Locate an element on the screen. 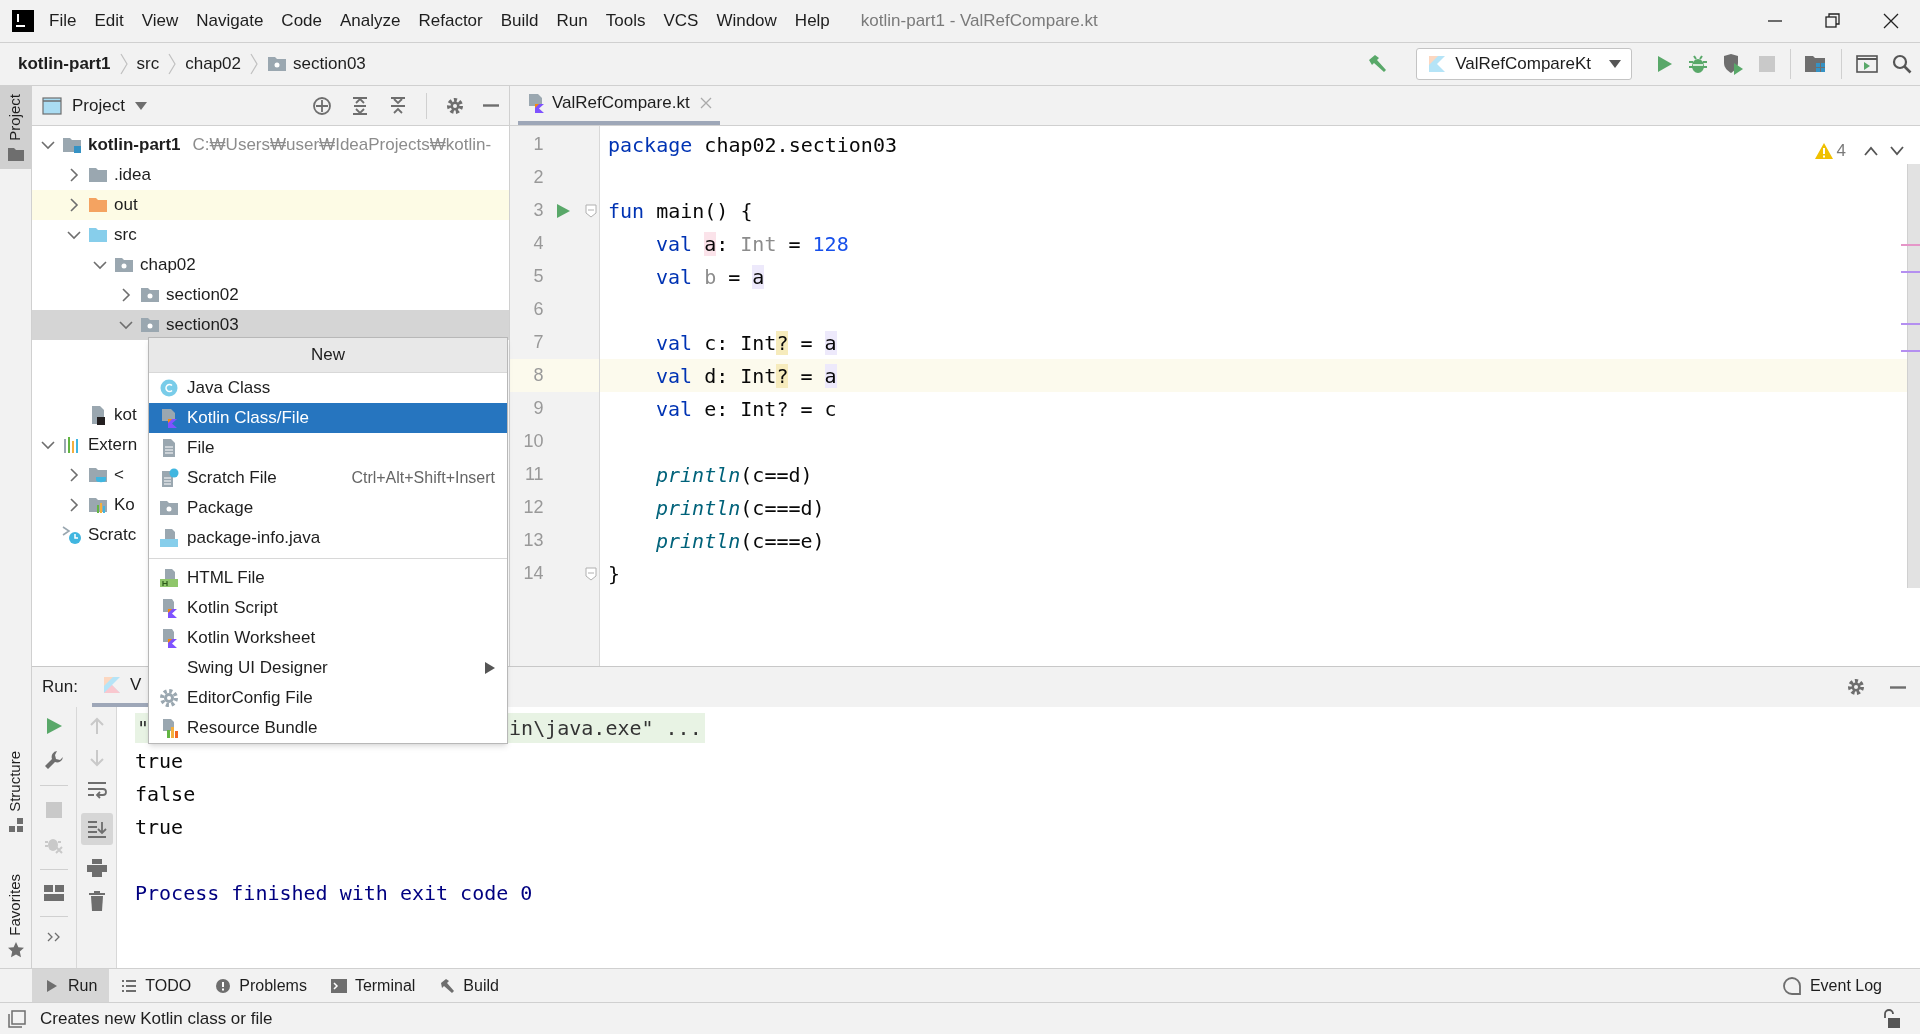 This screenshot has height=1034, width=1920. line-number: 14 is located at coordinates (533, 573).